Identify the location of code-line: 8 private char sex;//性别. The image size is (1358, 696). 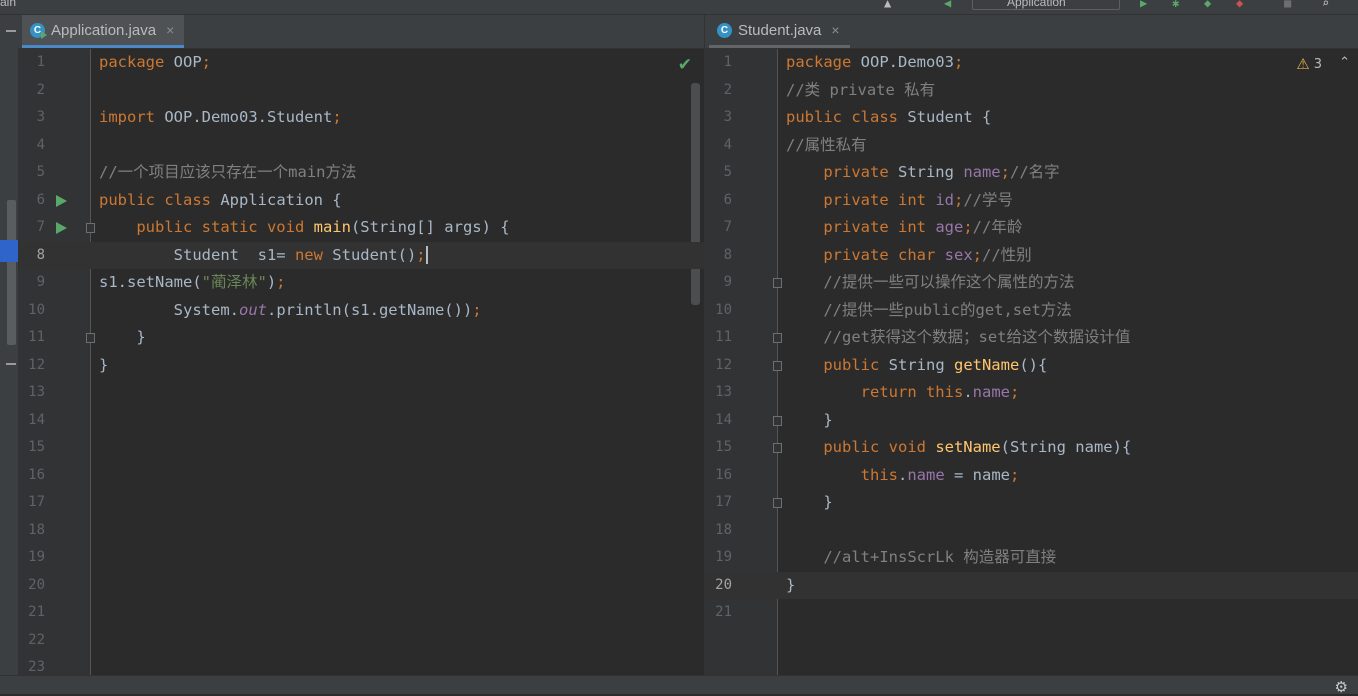
(1031, 256).